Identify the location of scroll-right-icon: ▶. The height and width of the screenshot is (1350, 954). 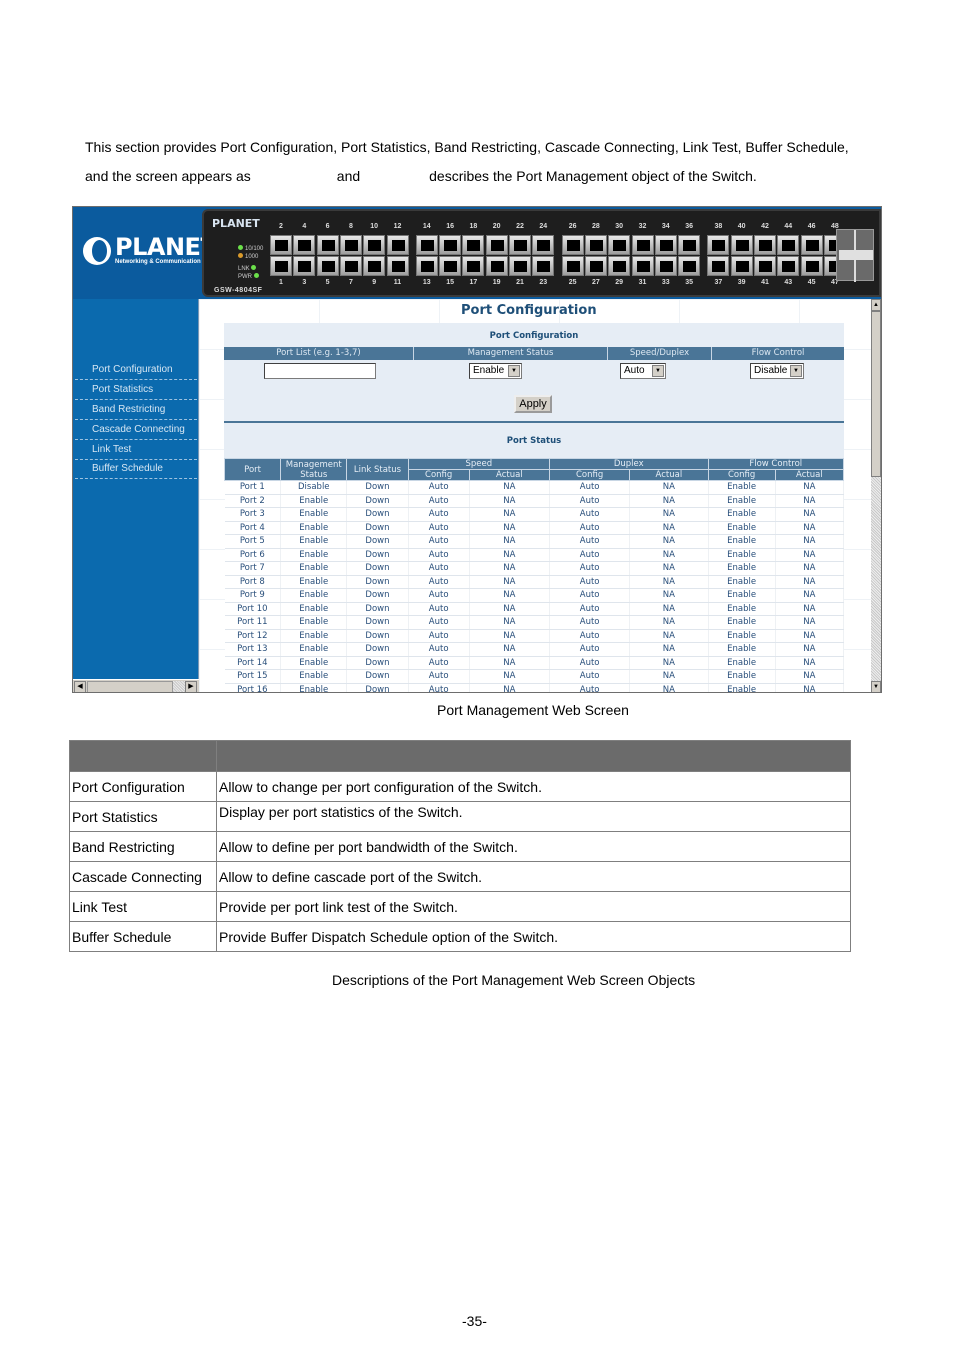
(191, 686).